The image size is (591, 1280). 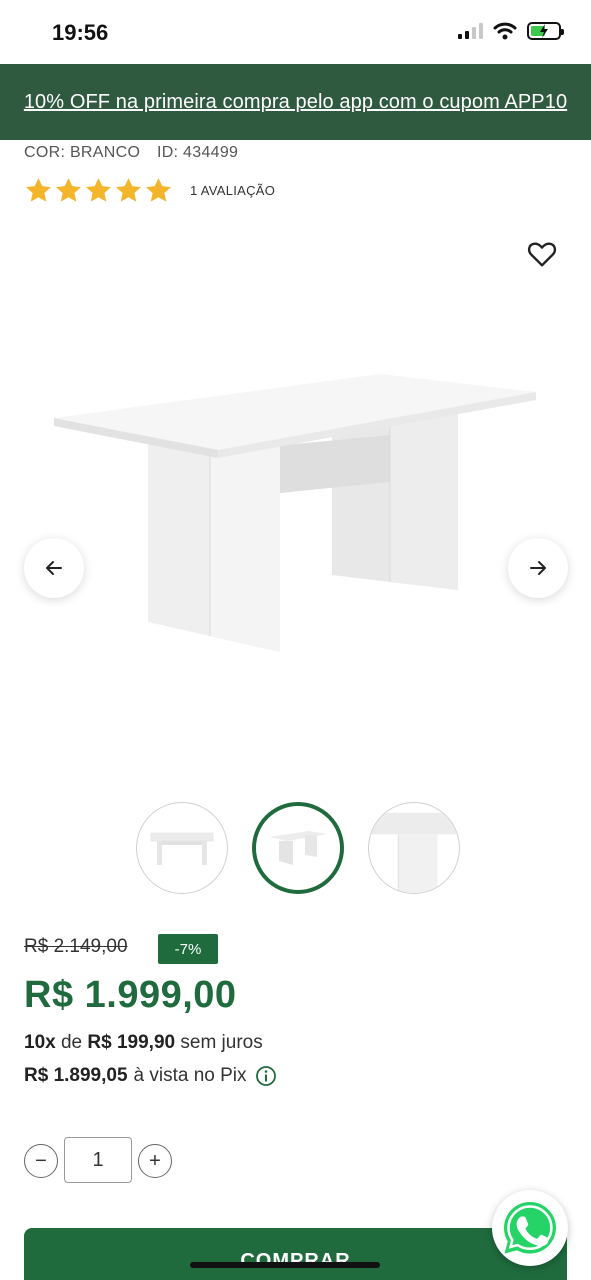 I want to click on battery-icon, so click(x=545, y=31).